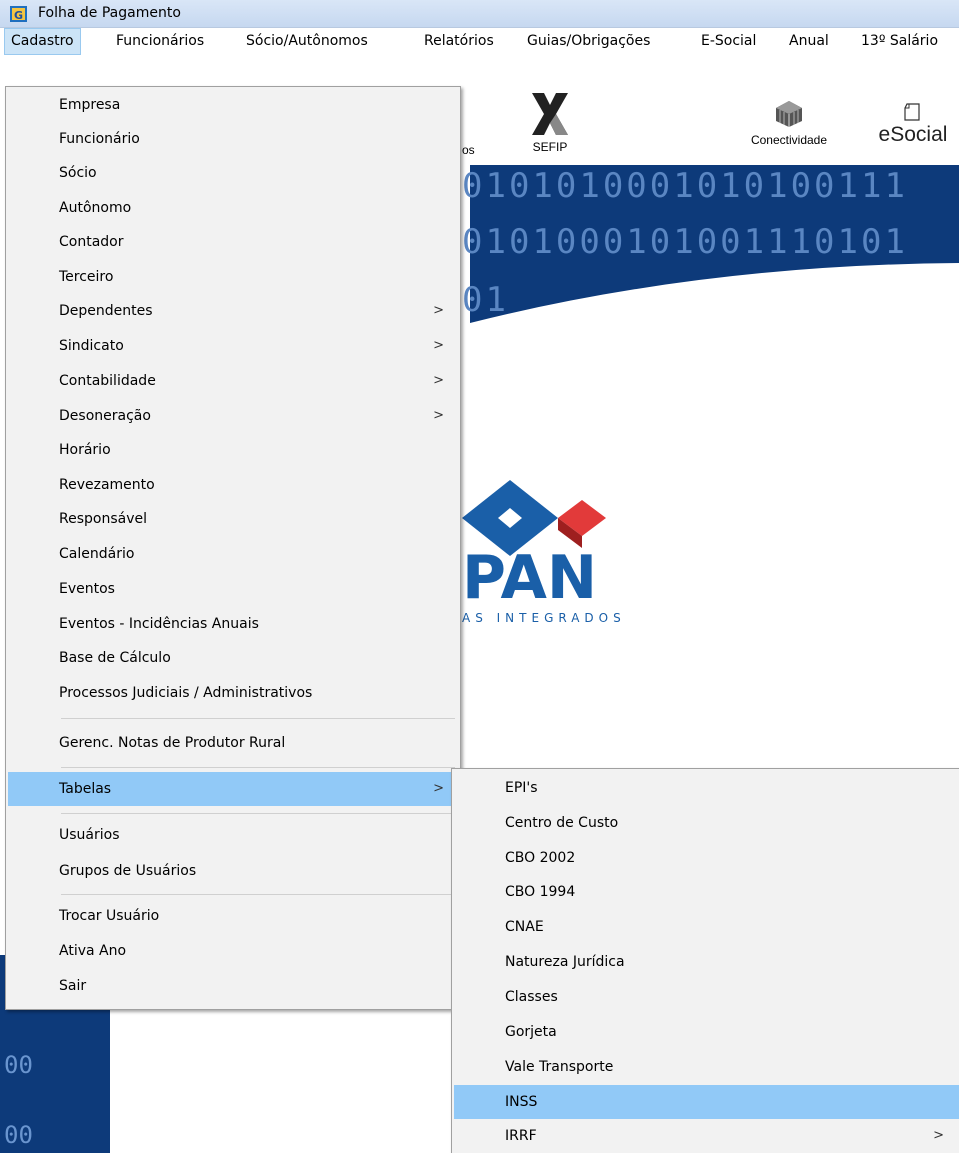  Describe the element at coordinates (233, 242) in the screenshot. I see `menu-item-contador: Contador` at that location.